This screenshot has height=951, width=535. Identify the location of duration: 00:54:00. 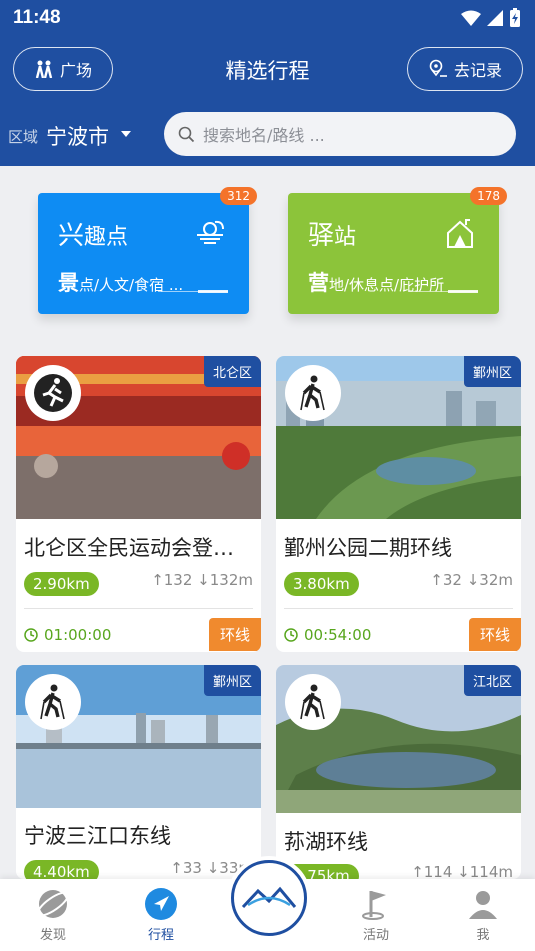
(327, 635).